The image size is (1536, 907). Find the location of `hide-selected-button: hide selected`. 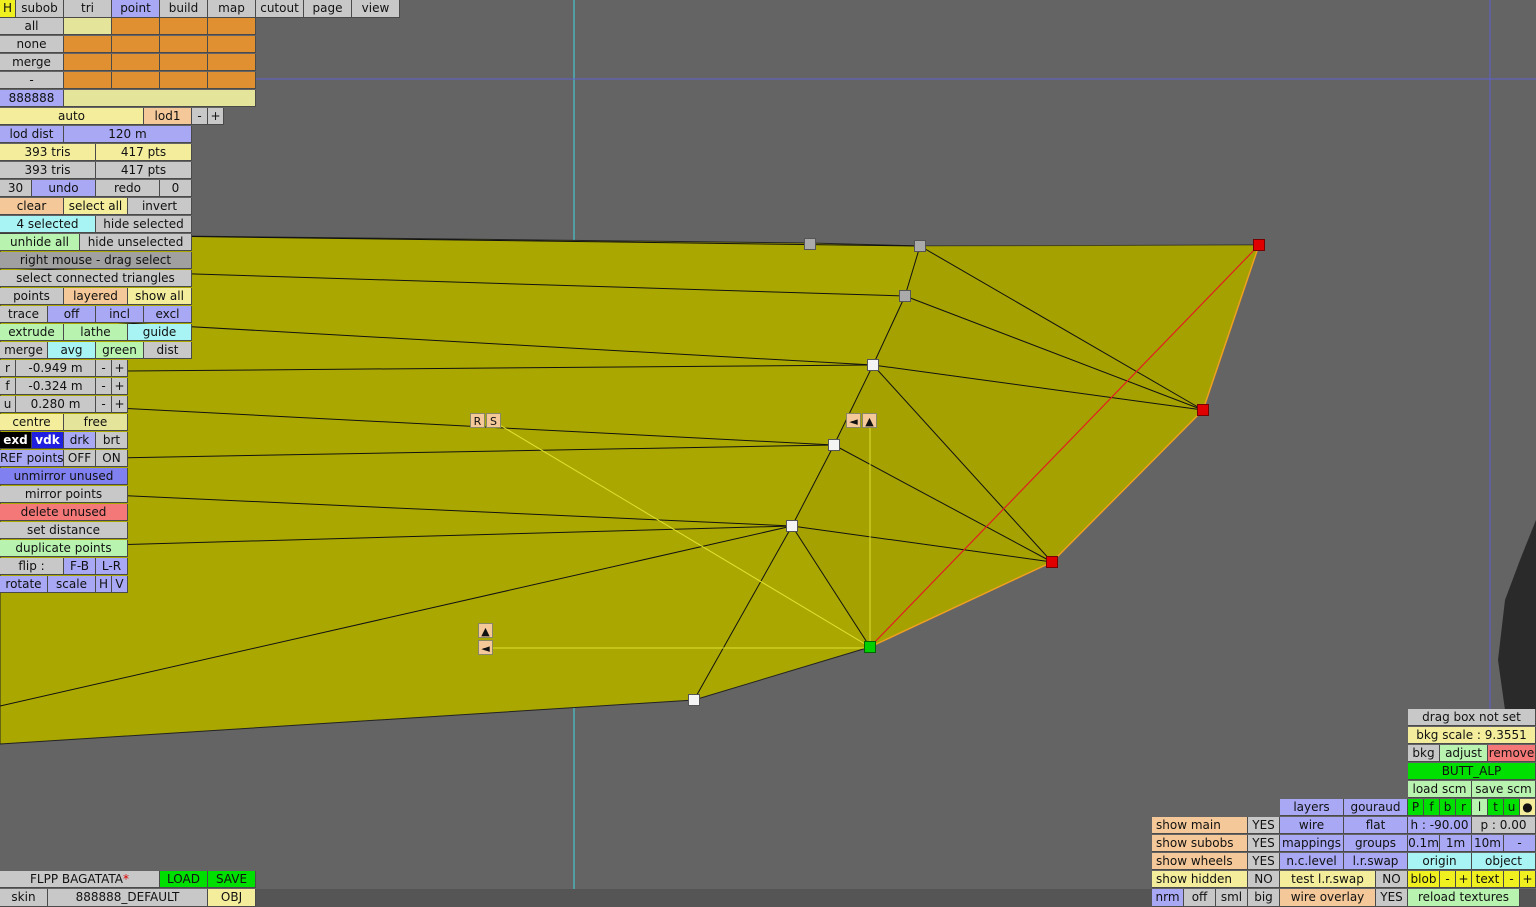

hide-selected-button: hide selected is located at coordinates (144, 224).